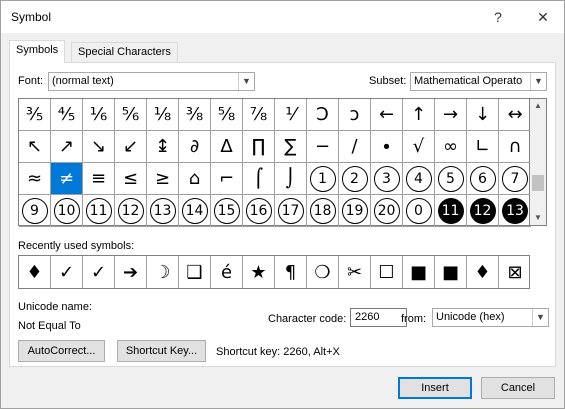  Describe the element at coordinates (435, 388) in the screenshot. I see `insert-button: Insert` at that location.